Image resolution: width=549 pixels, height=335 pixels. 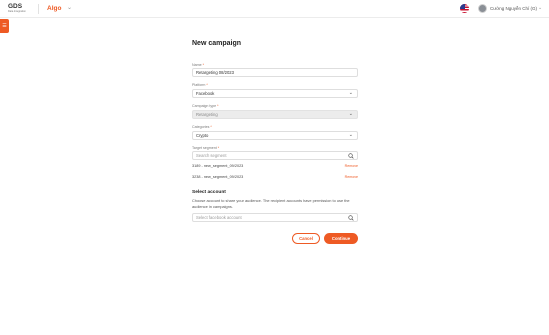 I want to click on select-account-title: Select account, so click(x=209, y=192).